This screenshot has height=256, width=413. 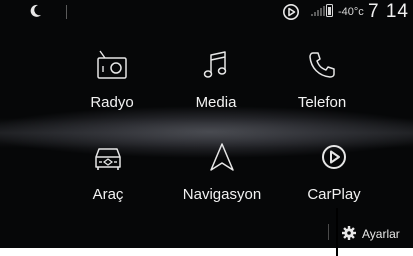 What do you see at coordinates (349, 233) in the screenshot?
I see `gear-icon` at bounding box center [349, 233].